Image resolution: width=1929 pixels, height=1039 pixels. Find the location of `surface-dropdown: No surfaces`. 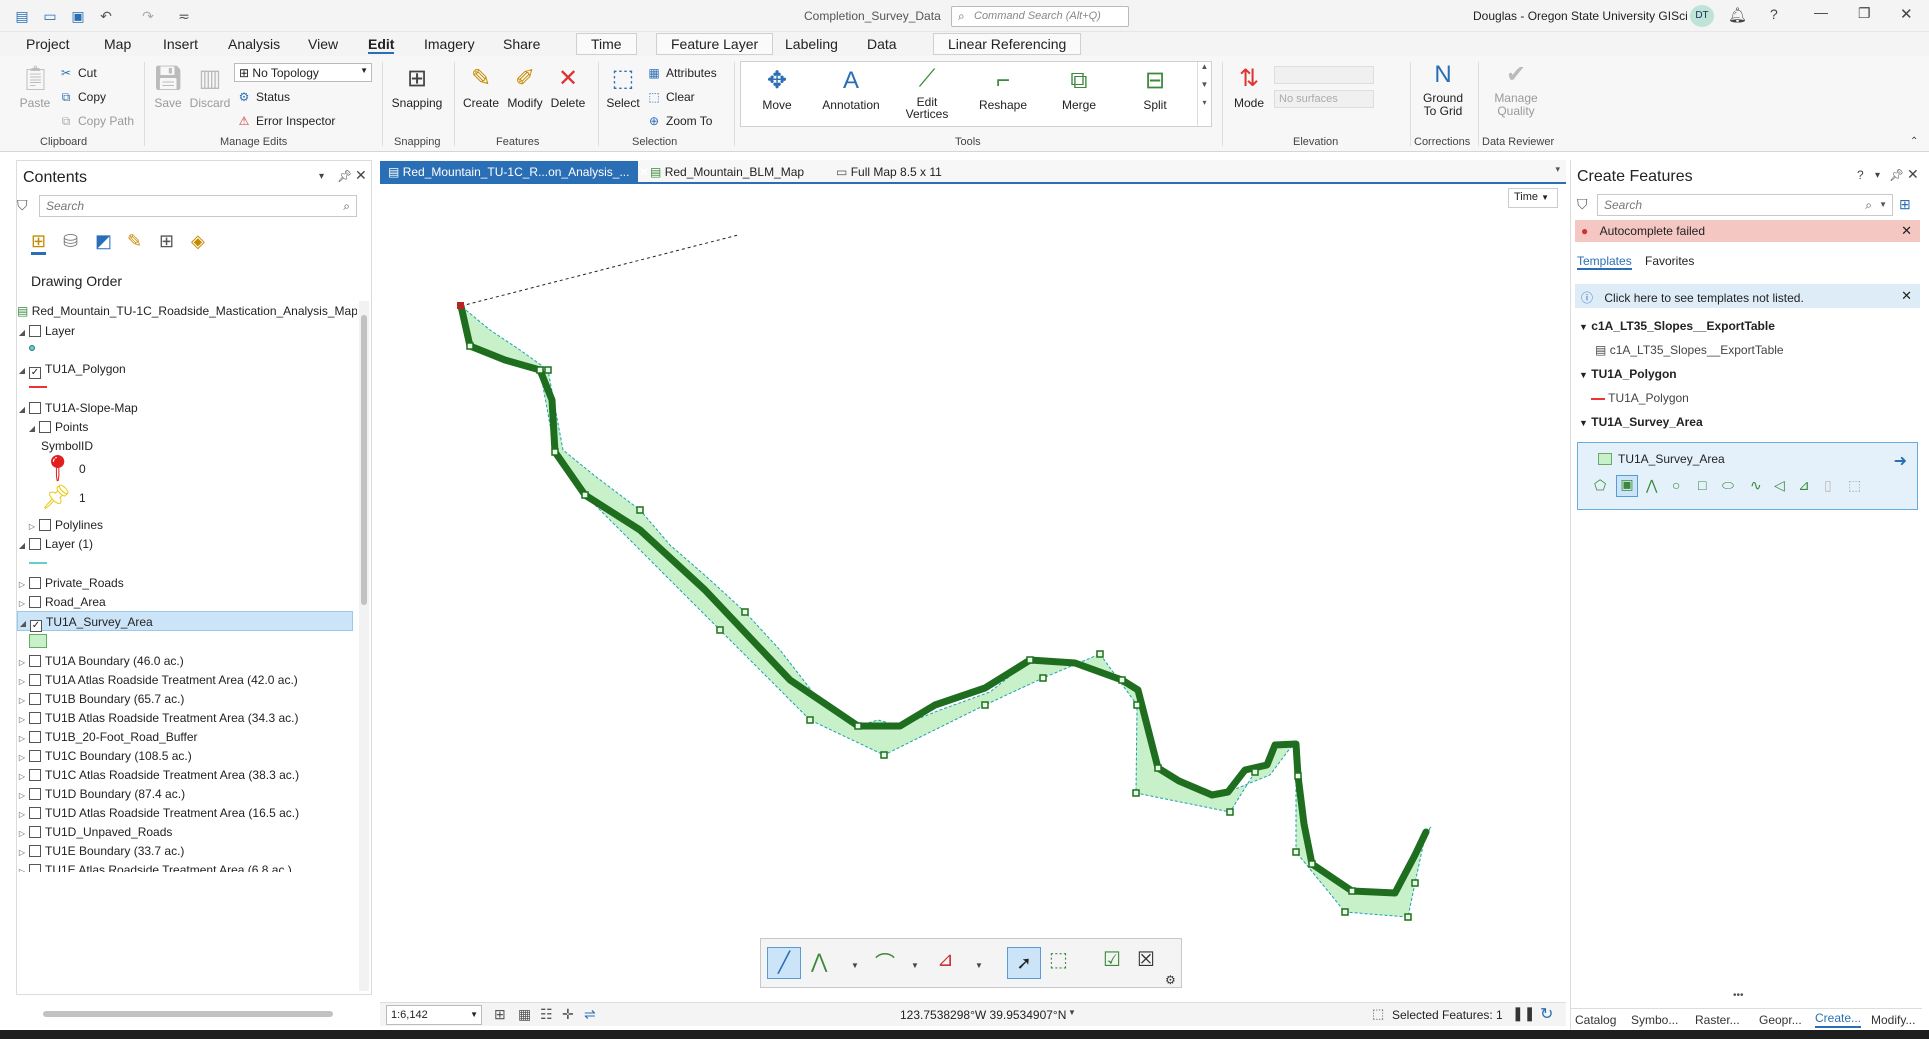

surface-dropdown: No surfaces is located at coordinates (1324, 99).